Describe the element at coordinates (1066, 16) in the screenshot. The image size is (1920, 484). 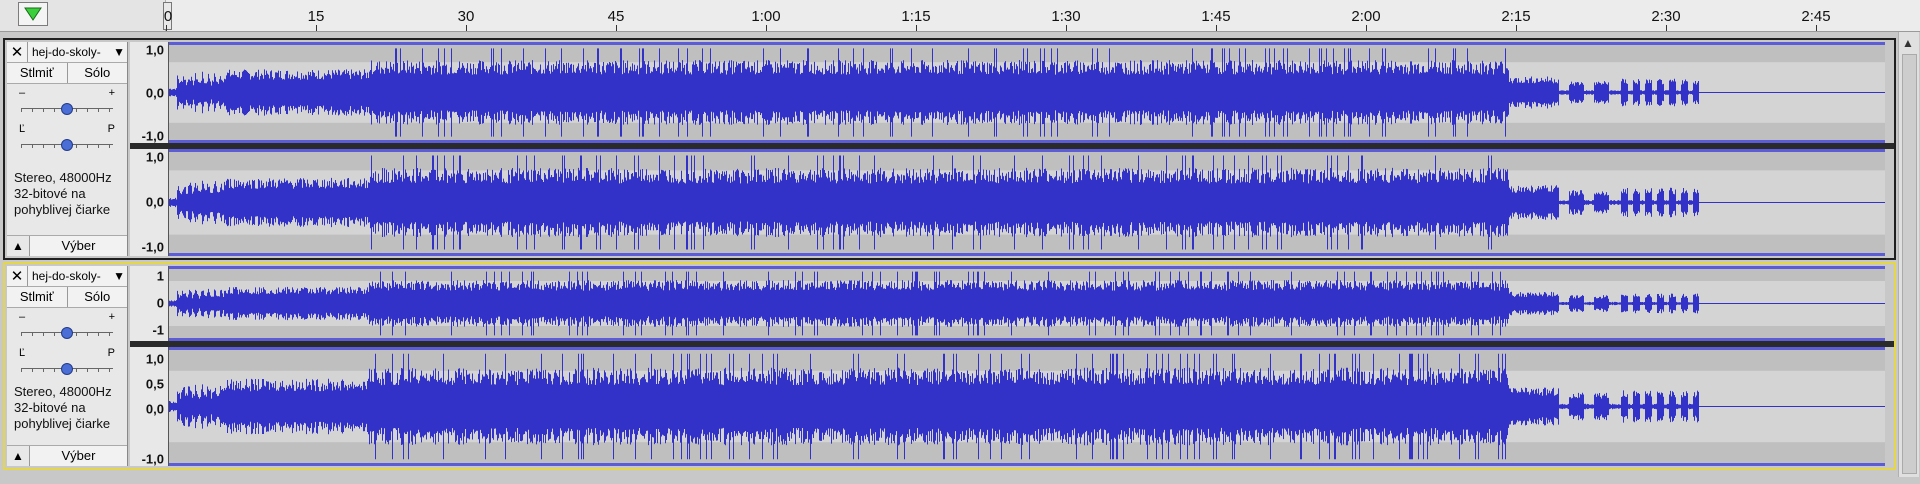
I see `ruler-tick-label: 1:30` at that location.